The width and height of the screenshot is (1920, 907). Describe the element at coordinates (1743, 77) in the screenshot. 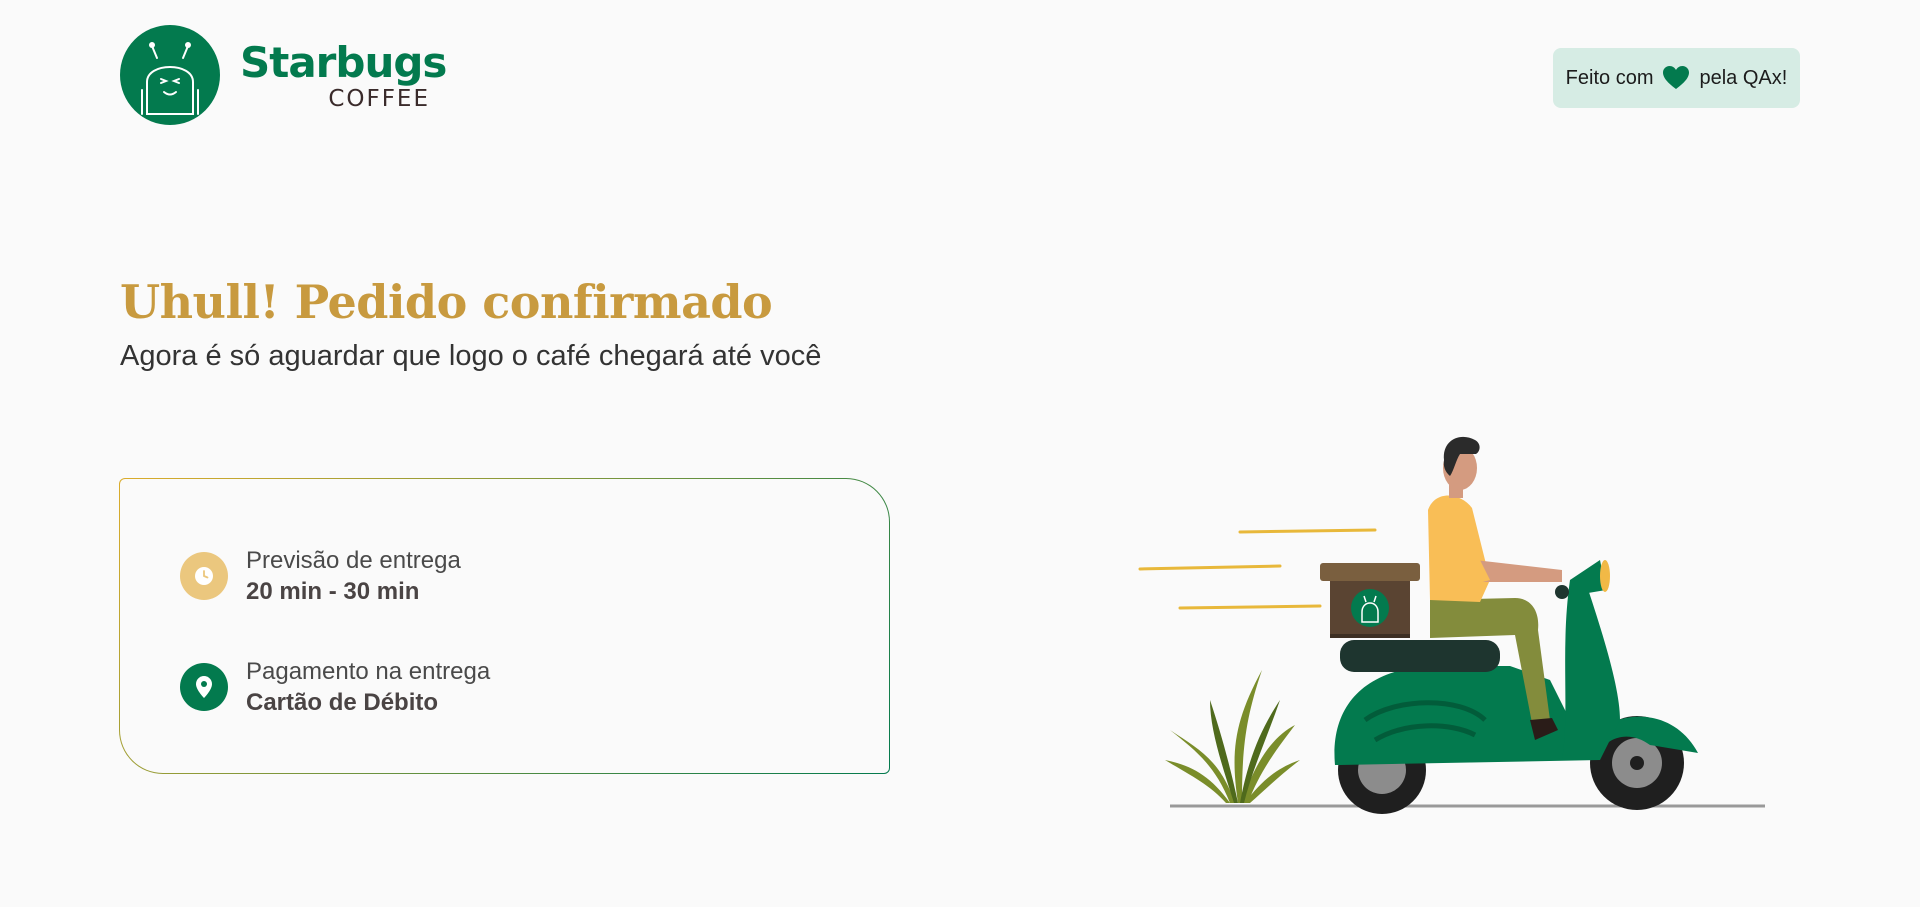

I see `credit-suffix: pela QAx!` at that location.